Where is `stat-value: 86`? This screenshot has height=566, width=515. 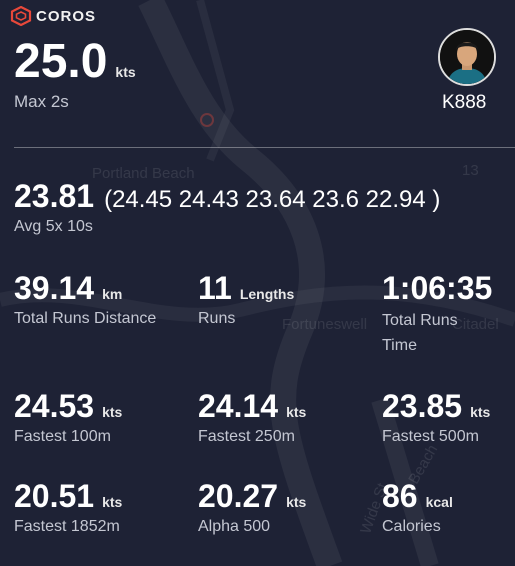 stat-value: 86 is located at coordinates (400, 496).